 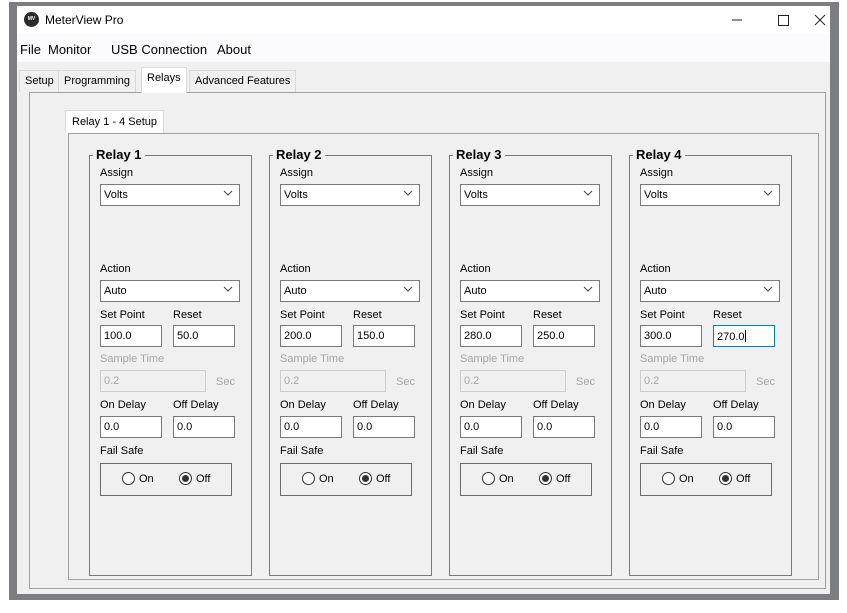 I want to click on tab-advanced-features: Advanced Features, so click(x=243, y=81).